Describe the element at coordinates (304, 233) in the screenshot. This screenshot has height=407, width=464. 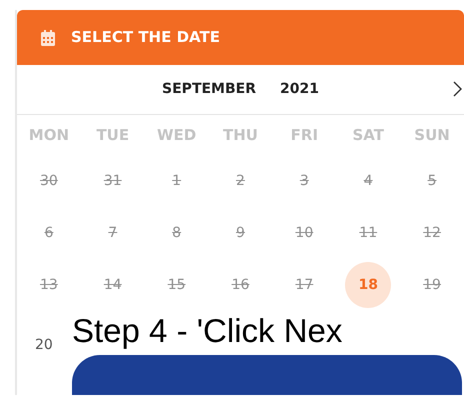
I see `date-cell-text: 10` at that location.